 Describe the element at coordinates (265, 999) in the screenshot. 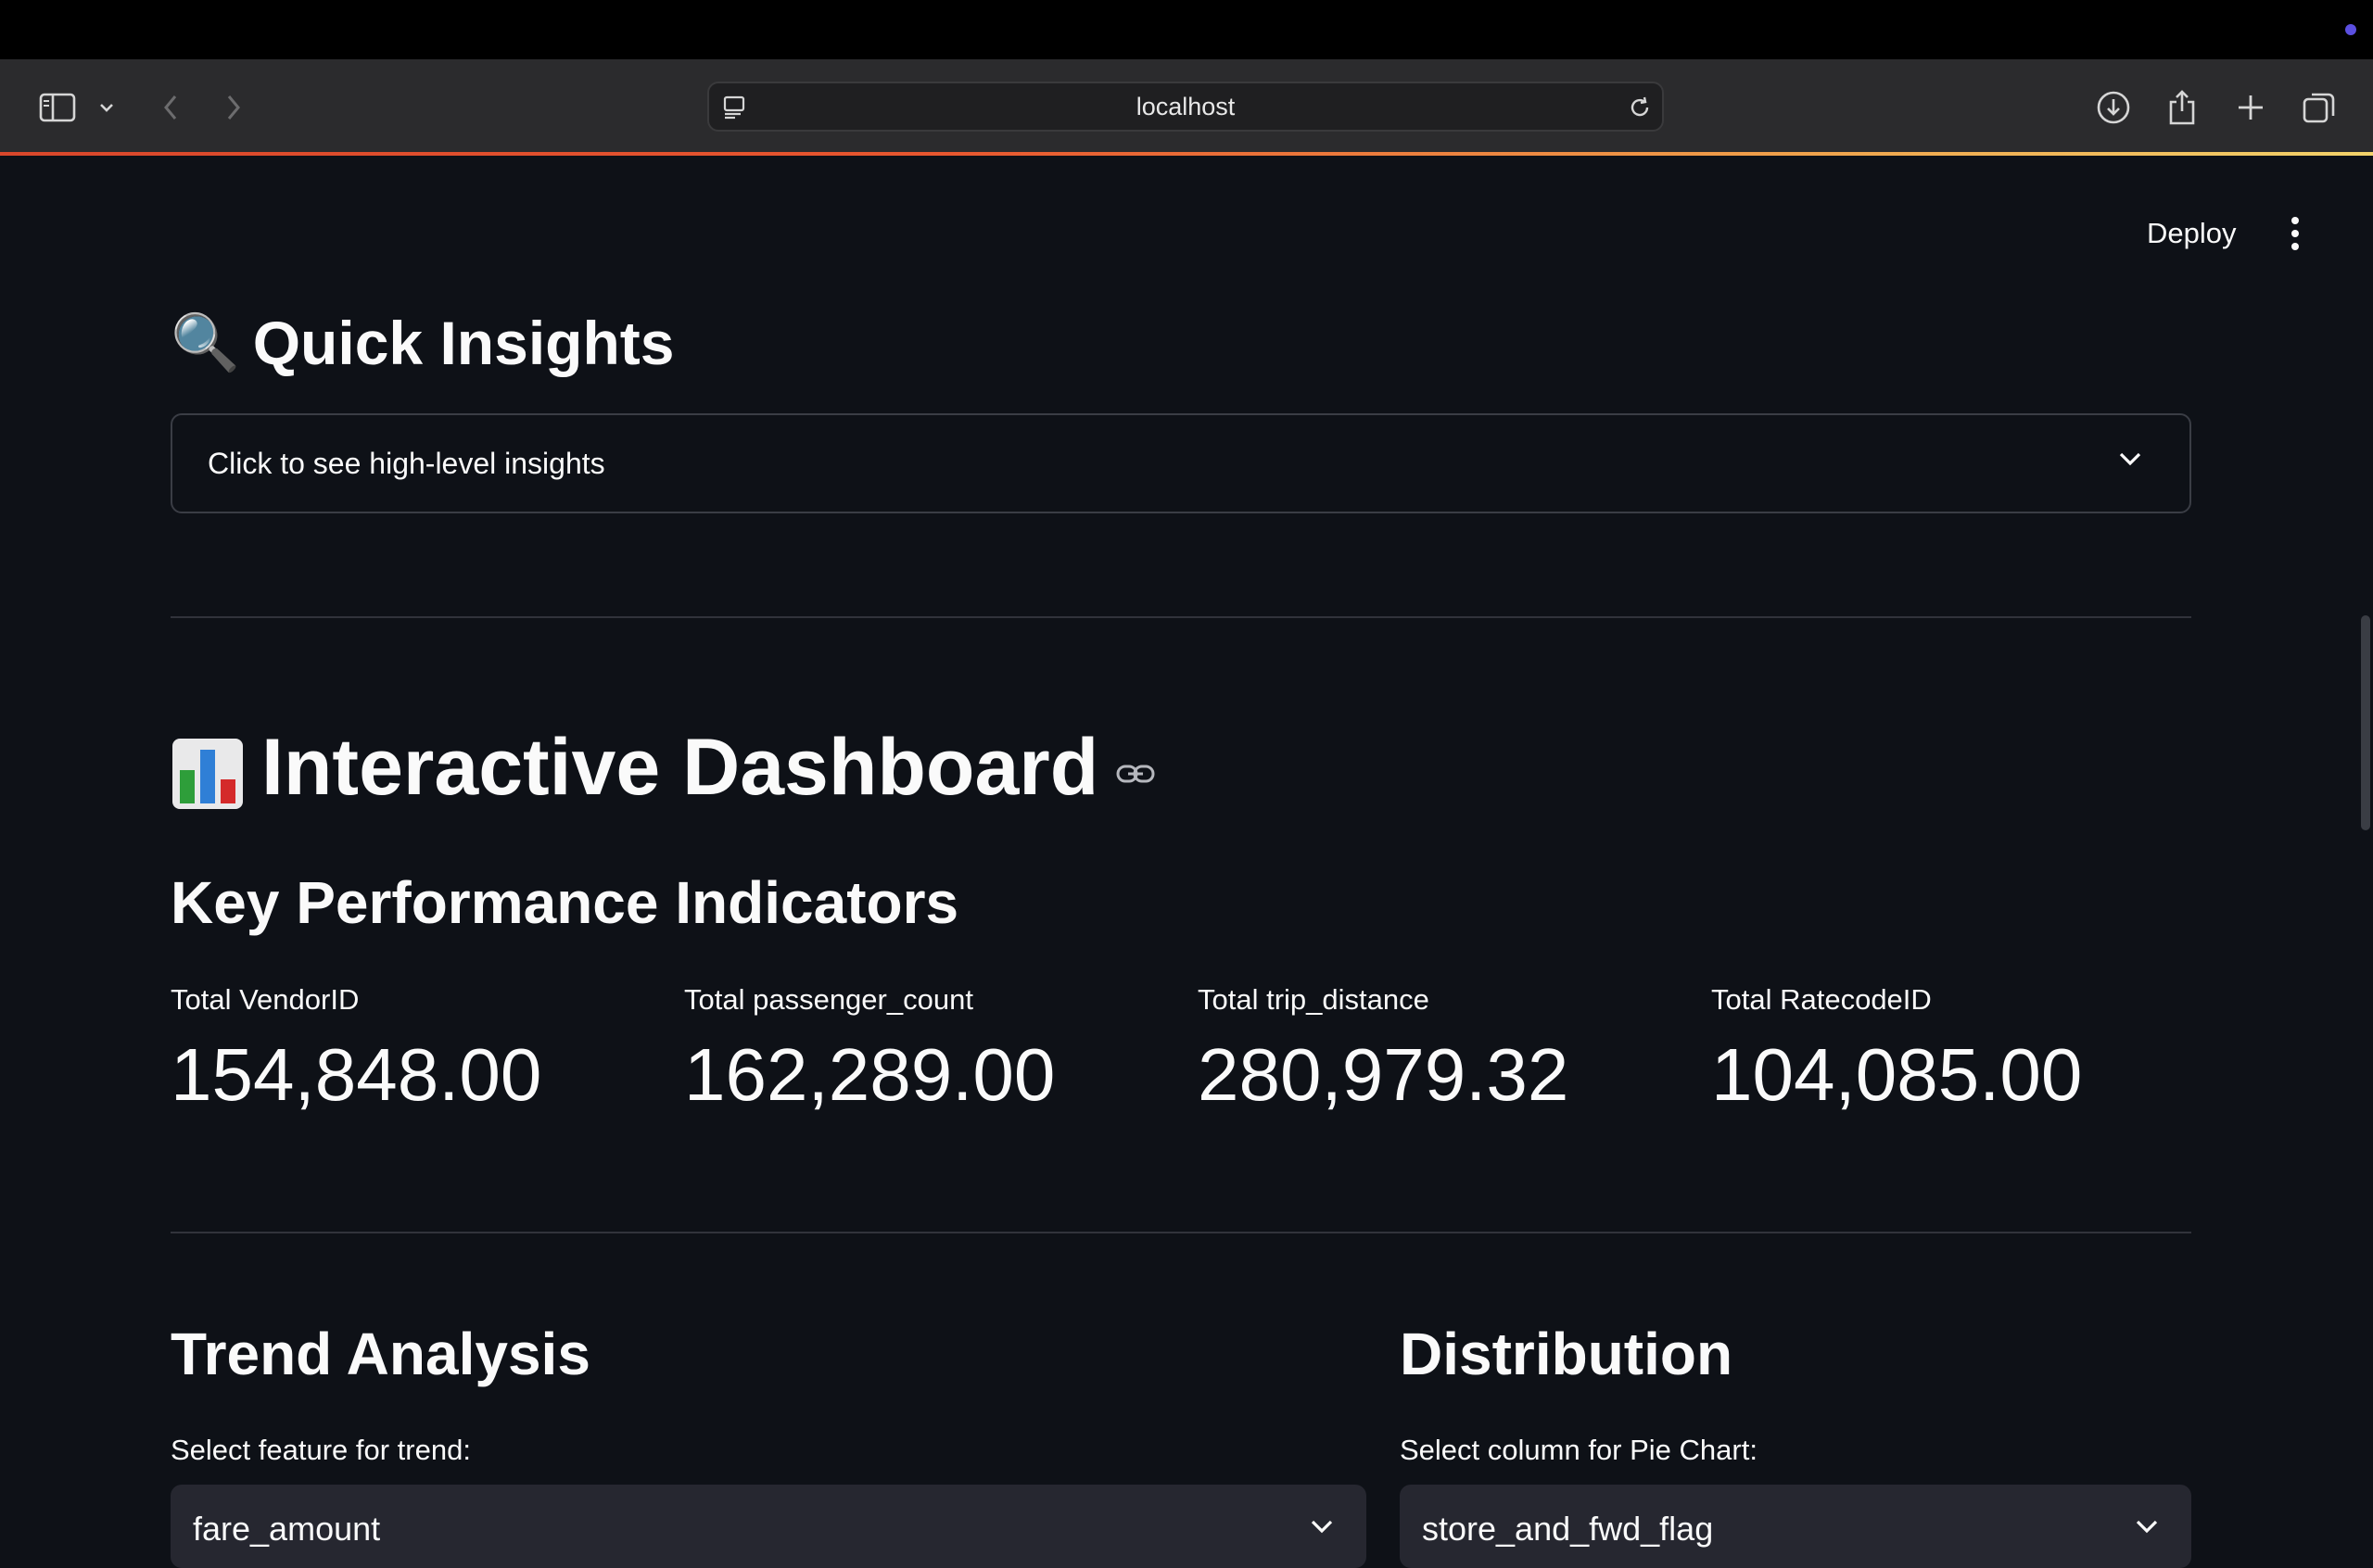

I see `metric-label: Total VendorID` at that location.